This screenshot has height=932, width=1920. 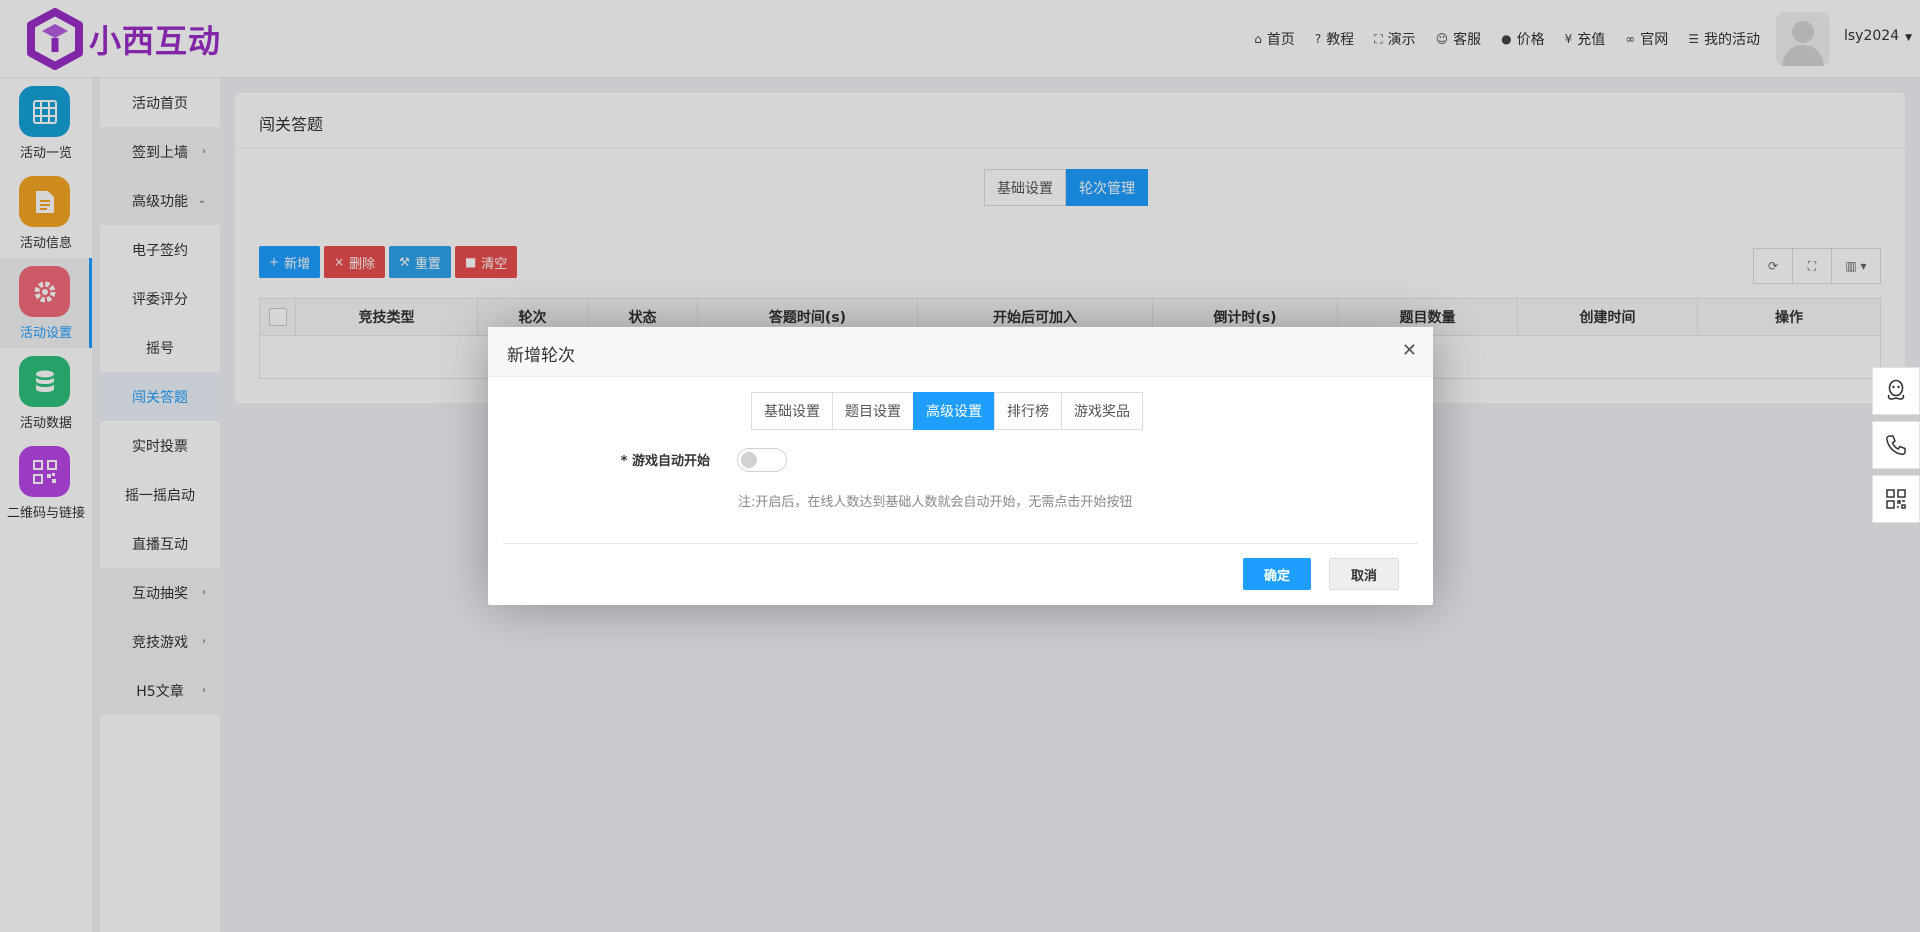 I want to click on tab-game-prizes: 游戏奖品, so click(x=1102, y=411).